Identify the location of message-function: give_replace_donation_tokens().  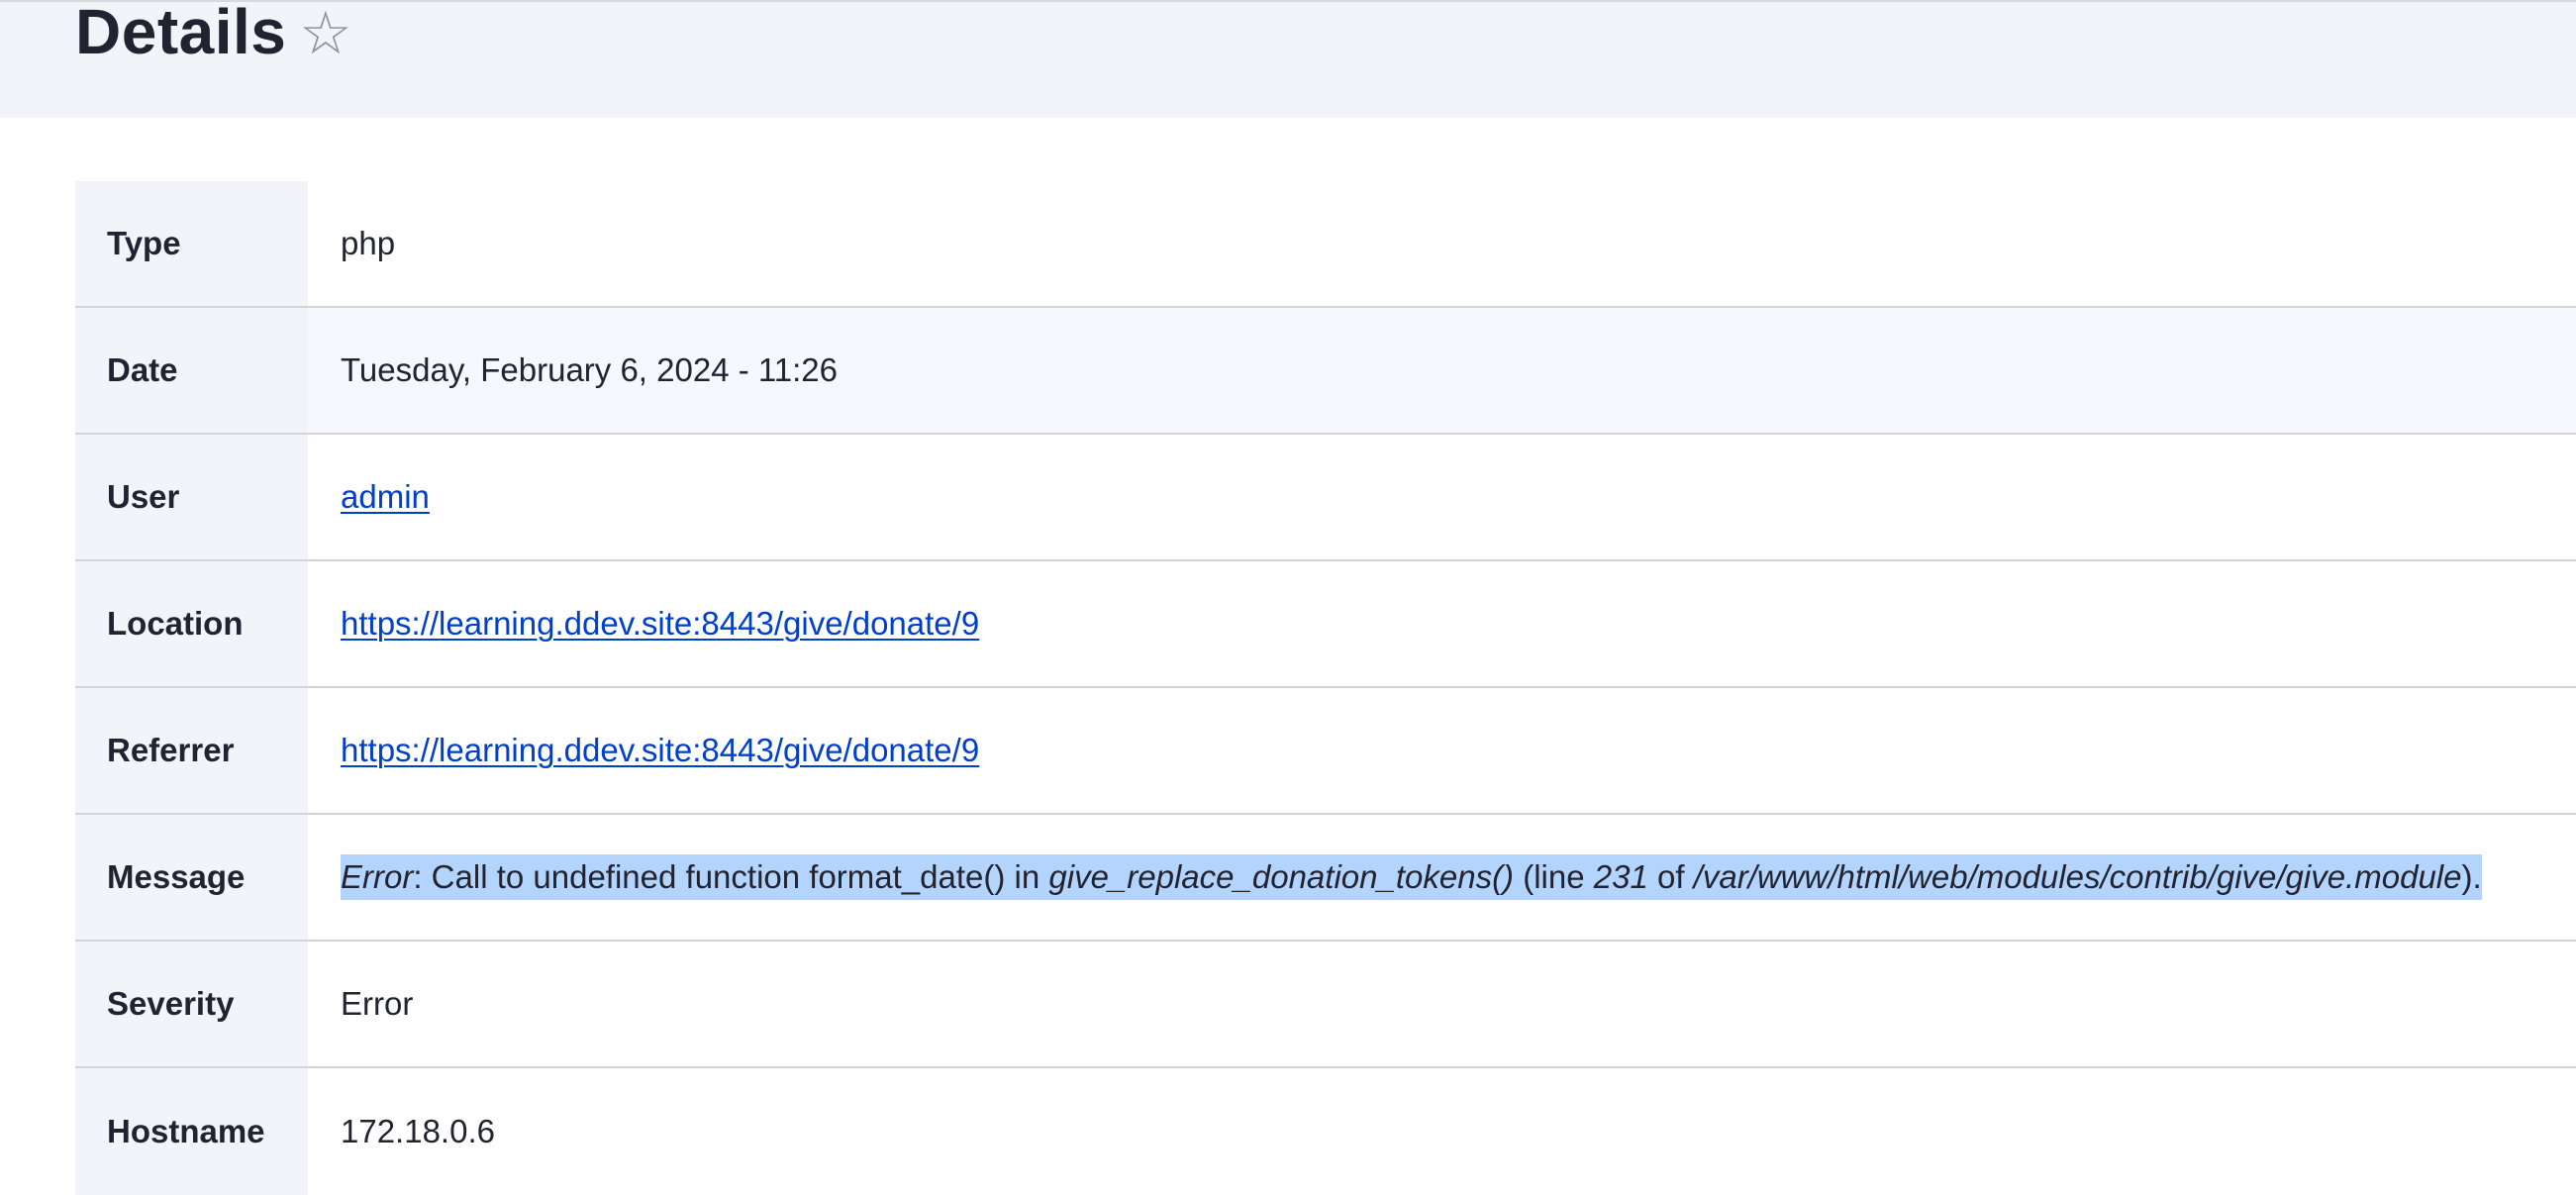
(1282, 876).